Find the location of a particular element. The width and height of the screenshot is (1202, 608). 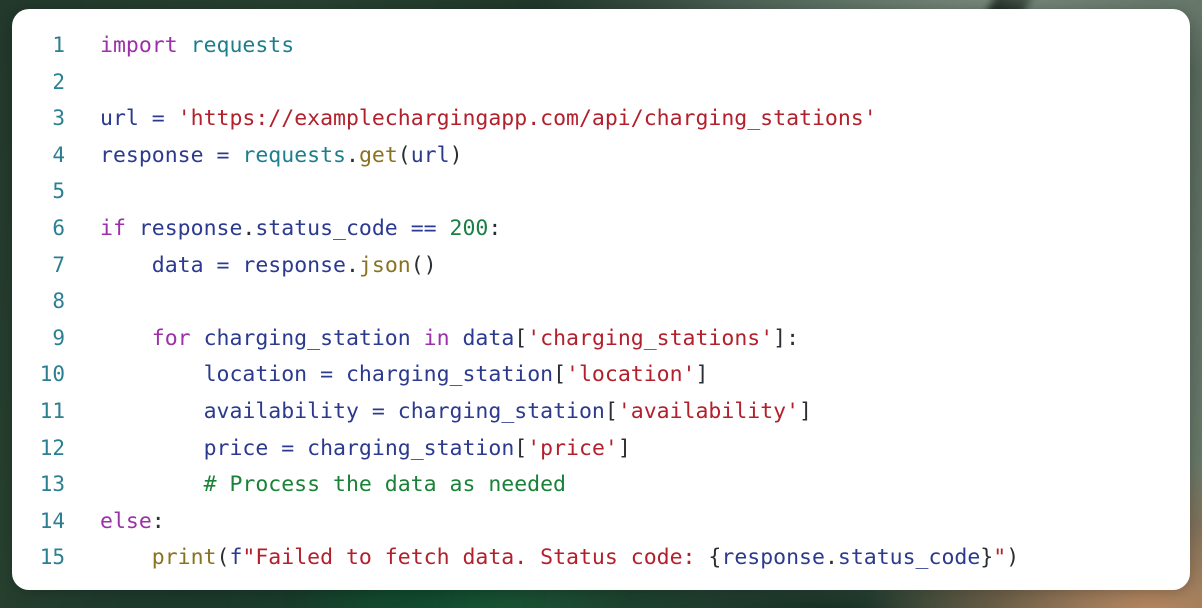

code-token: == is located at coordinates (423, 228).